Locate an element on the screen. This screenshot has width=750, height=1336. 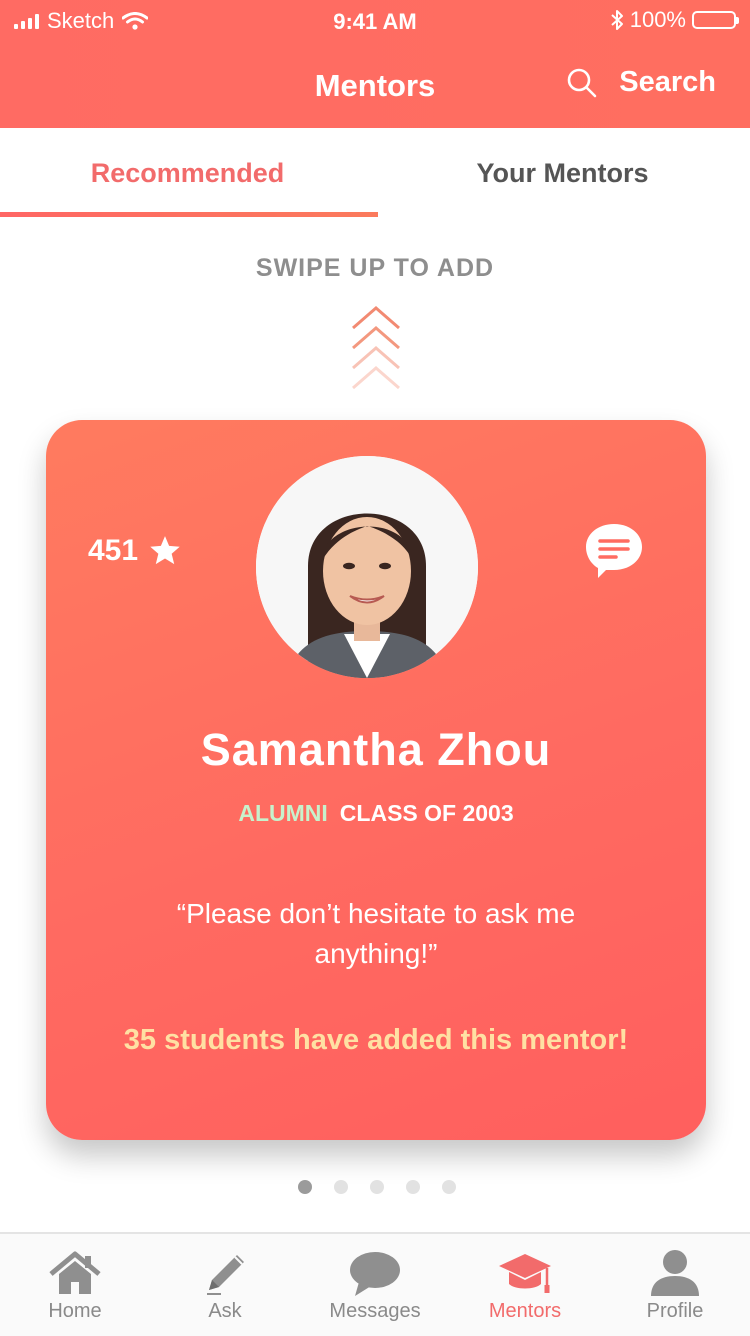
tab-label: Profile is located at coordinates (675, 1311).